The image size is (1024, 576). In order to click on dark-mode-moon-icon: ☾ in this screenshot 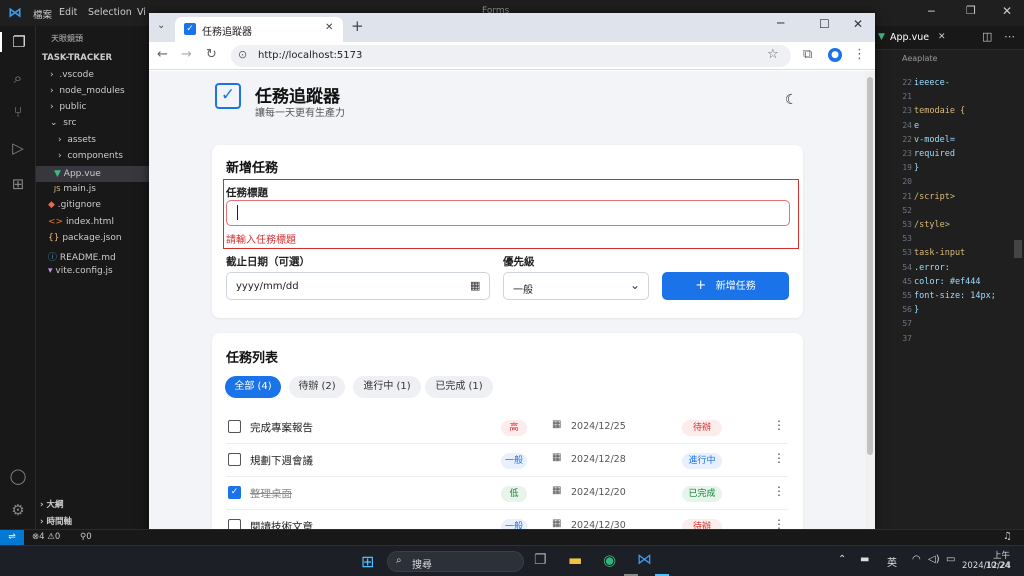, I will do `click(791, 100)`.